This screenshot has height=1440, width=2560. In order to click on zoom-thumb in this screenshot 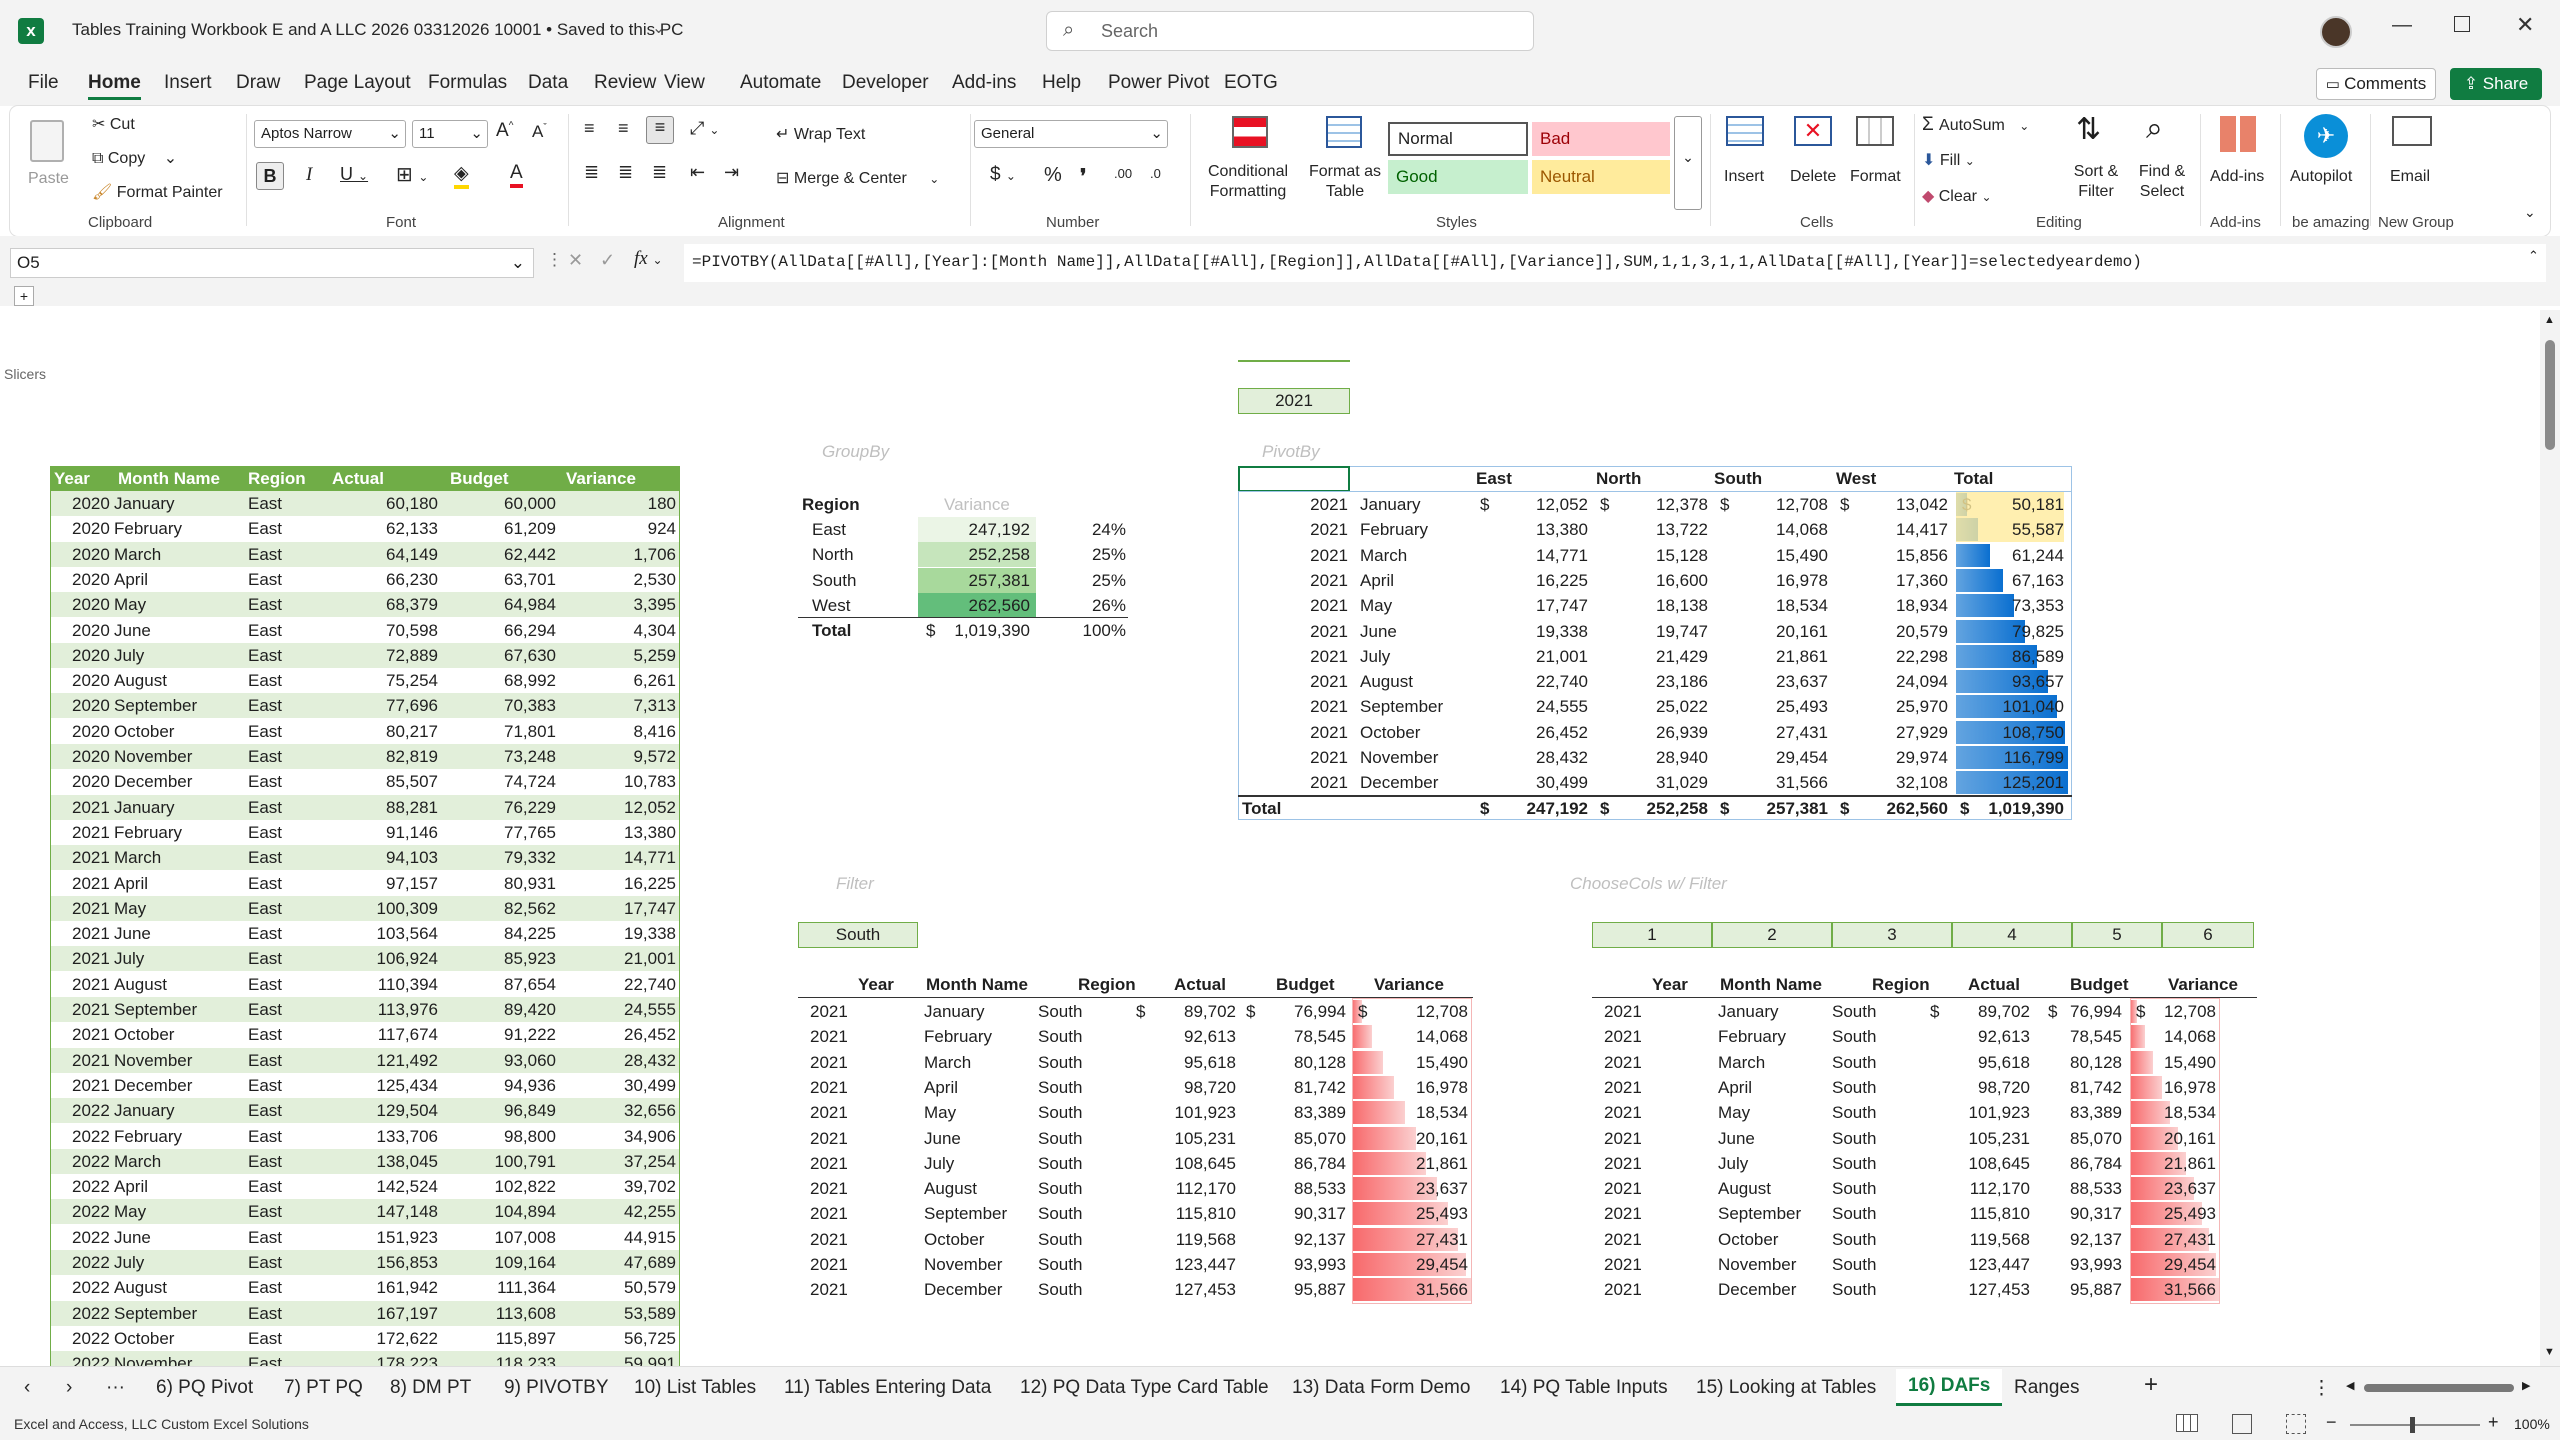, I will do `click(2412, 1425)`.